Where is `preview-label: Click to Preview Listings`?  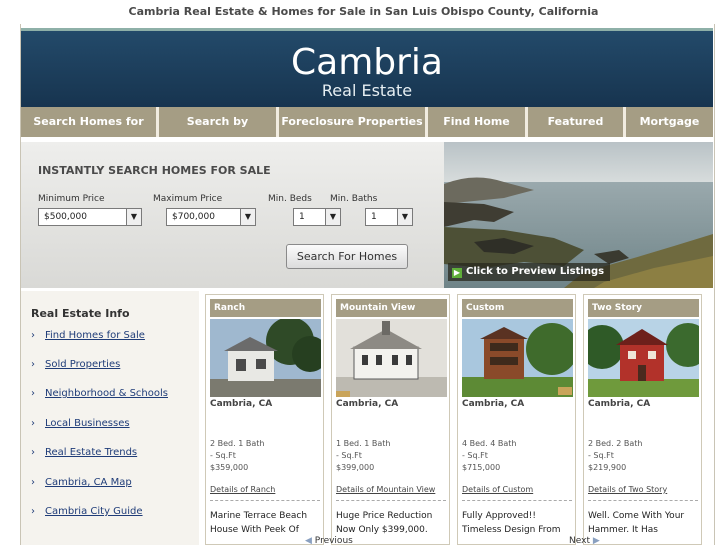
preview-label: Click to Preview Listings is located at coordinates (535, 271).